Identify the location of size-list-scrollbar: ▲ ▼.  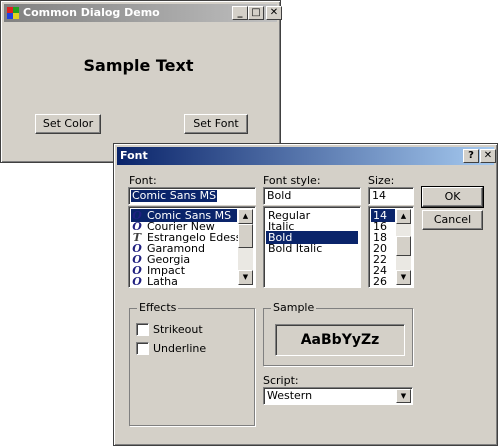
(403, 247).